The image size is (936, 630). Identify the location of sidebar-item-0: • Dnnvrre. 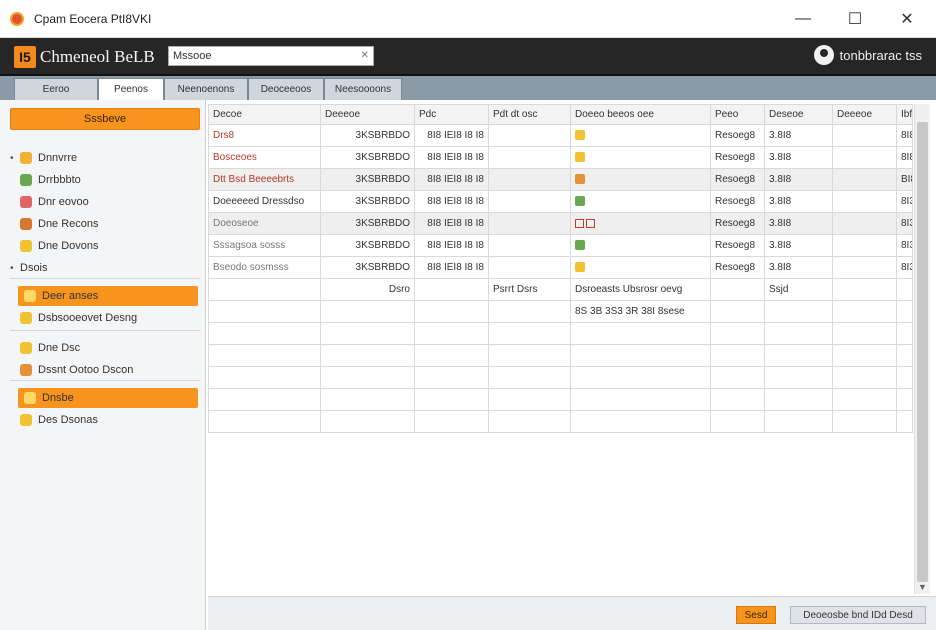
(43, 158).